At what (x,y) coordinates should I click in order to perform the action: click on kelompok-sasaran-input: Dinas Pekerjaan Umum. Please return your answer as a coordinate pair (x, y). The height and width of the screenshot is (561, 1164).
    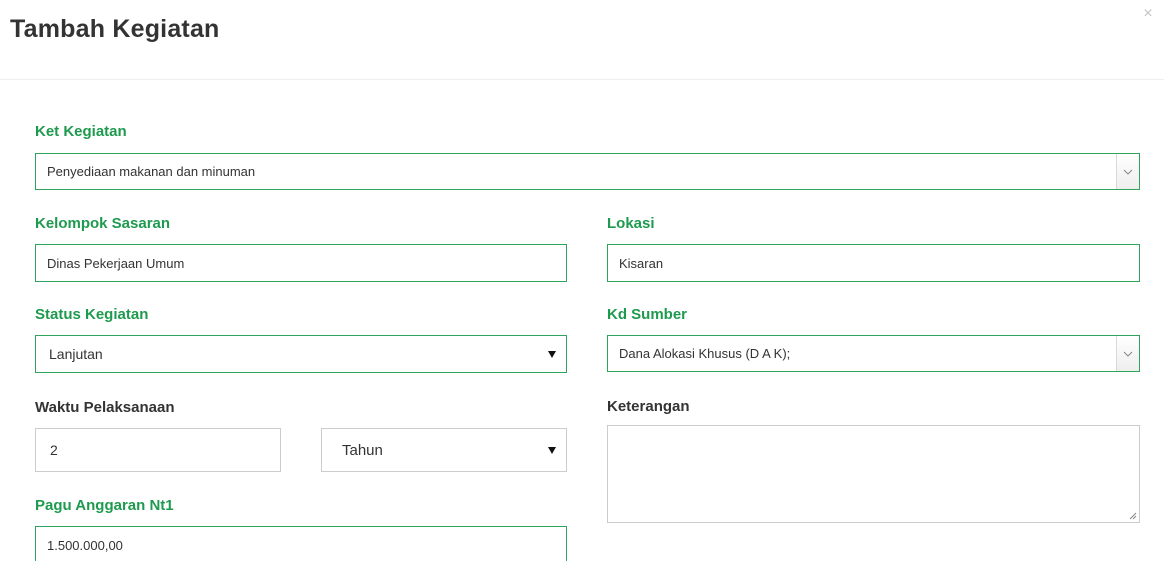
    Looking at the image, I should click on (301, 263).